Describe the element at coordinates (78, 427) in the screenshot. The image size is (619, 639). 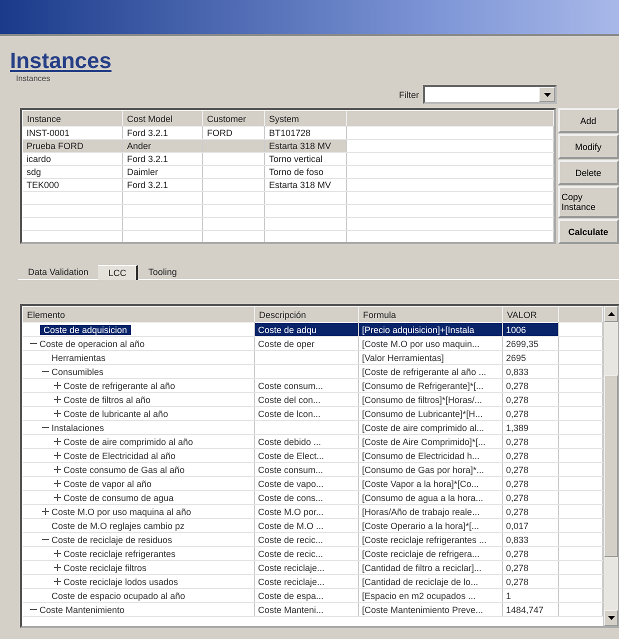
I see `tree-item: Instalaciones` at that location.